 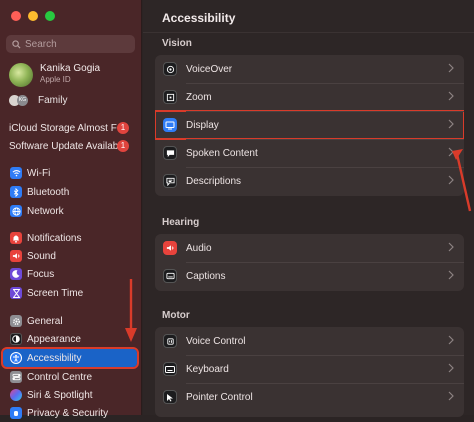 I want to click on annotation-arrow-down, so click(x=131, y=310).